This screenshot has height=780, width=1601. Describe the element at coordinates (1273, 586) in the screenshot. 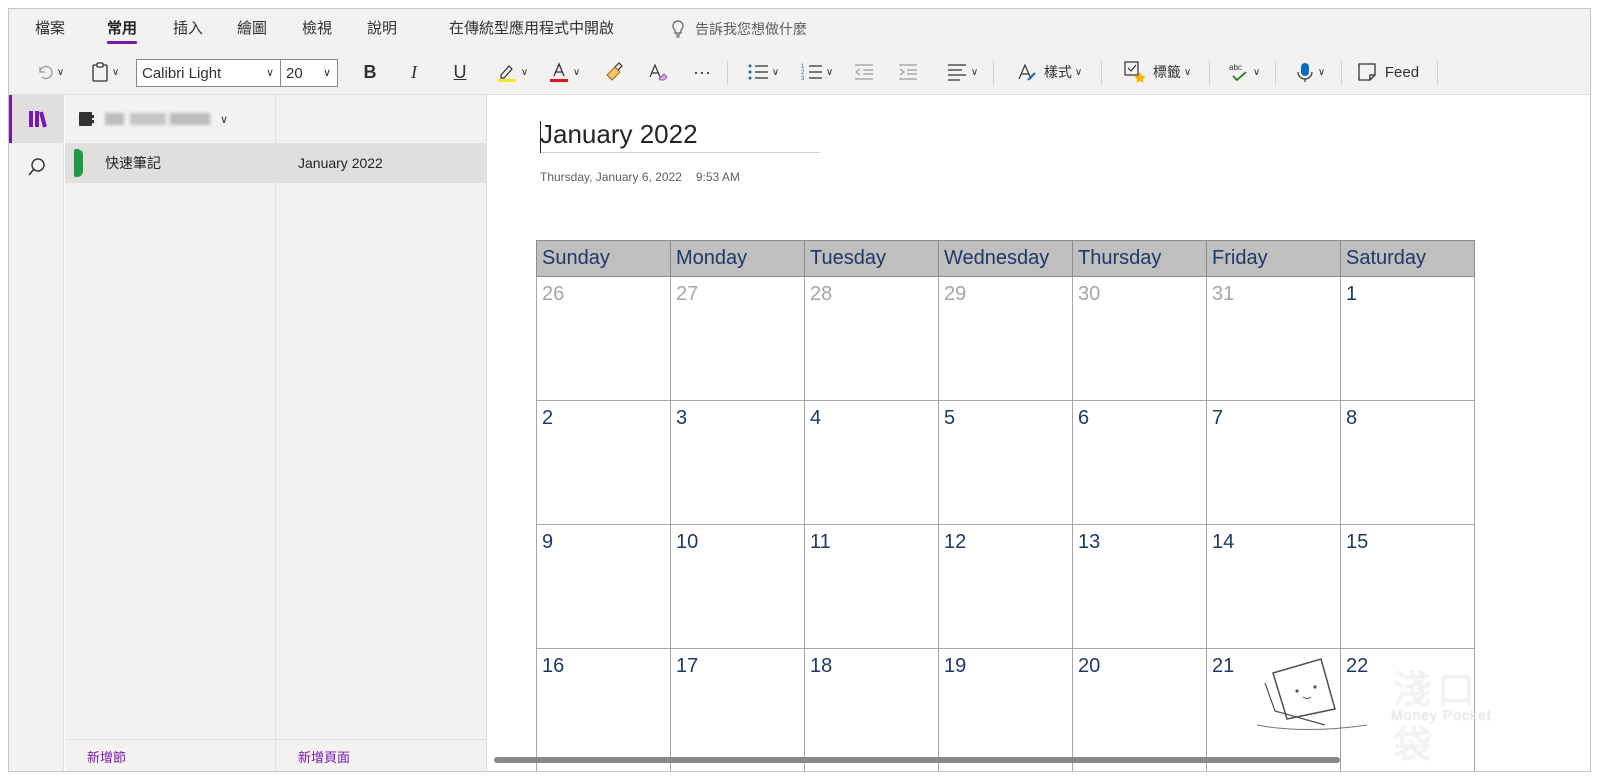

I see `calendar-day-cell: 14` at that location.